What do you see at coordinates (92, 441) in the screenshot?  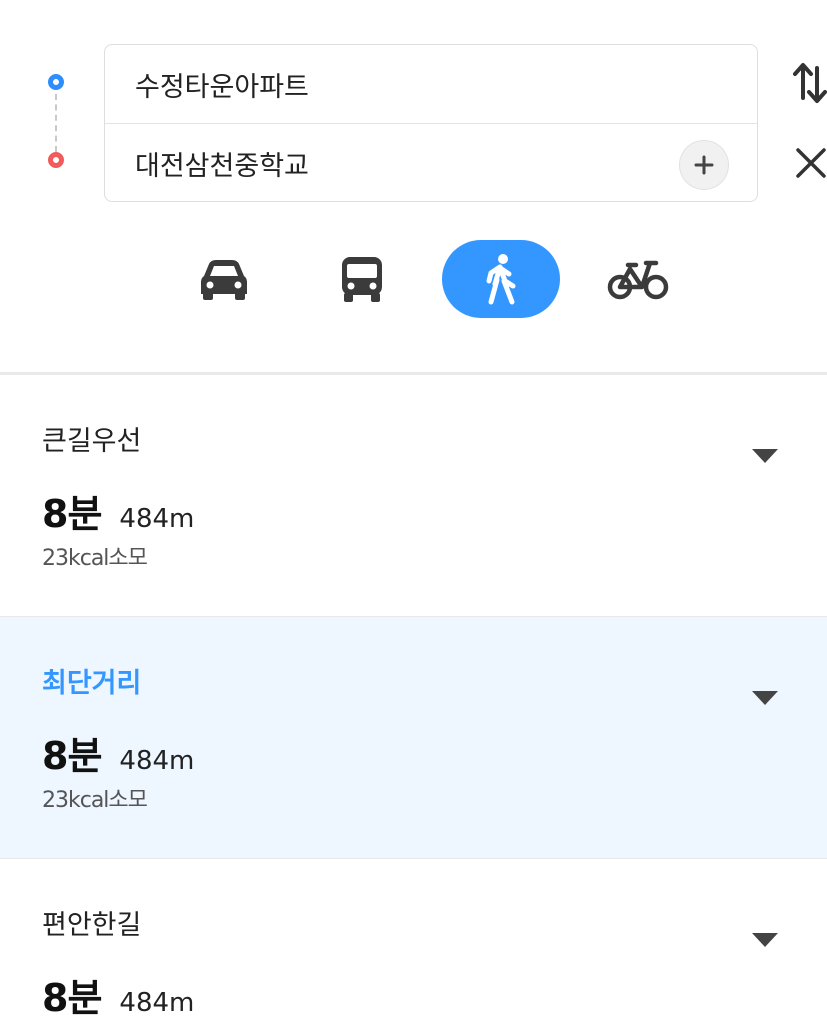 I see `route-option-name: 큰길우선` at bounding box center [92, 441].